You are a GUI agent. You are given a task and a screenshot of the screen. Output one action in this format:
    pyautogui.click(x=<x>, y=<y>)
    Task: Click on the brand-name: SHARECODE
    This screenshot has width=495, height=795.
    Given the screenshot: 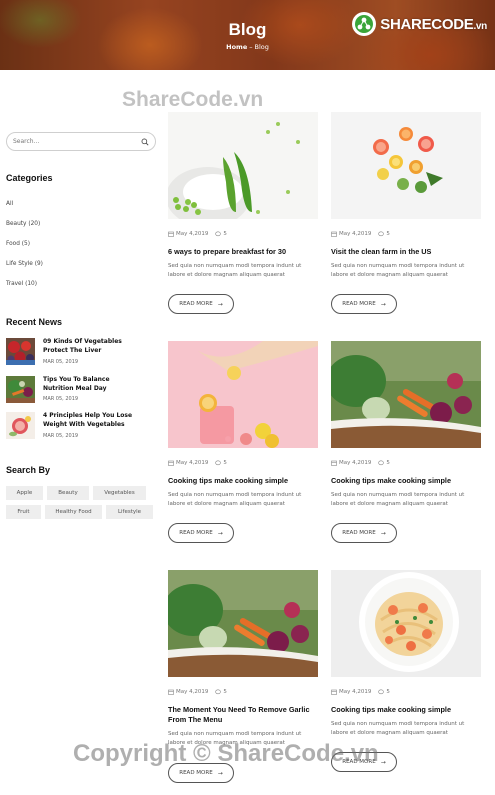 What is the action you would take?
    pyautogui.click(x=427, y=24)
    